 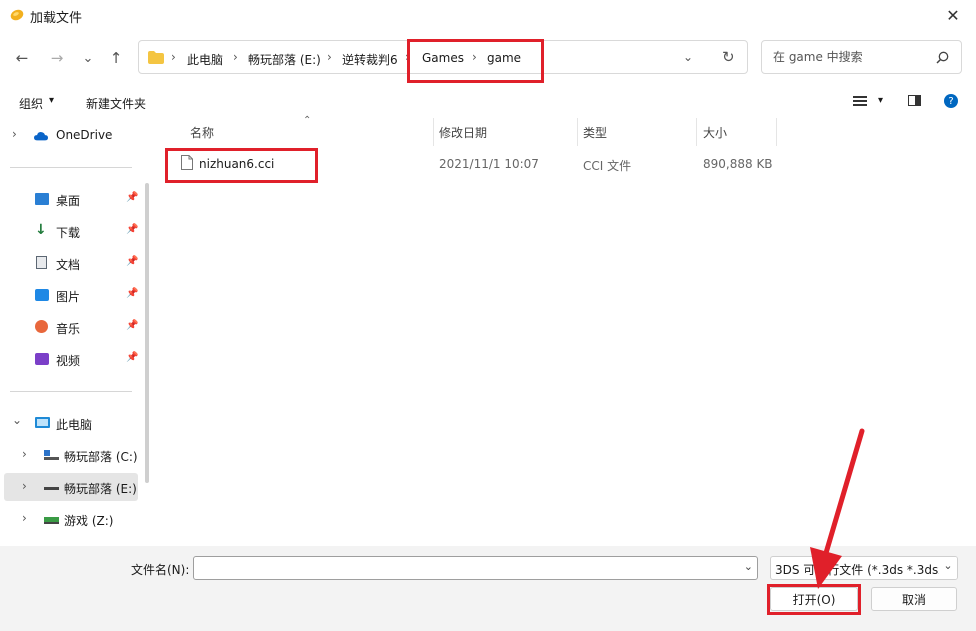 I want to click on annotation-arrow, so click(x=837, y=508).